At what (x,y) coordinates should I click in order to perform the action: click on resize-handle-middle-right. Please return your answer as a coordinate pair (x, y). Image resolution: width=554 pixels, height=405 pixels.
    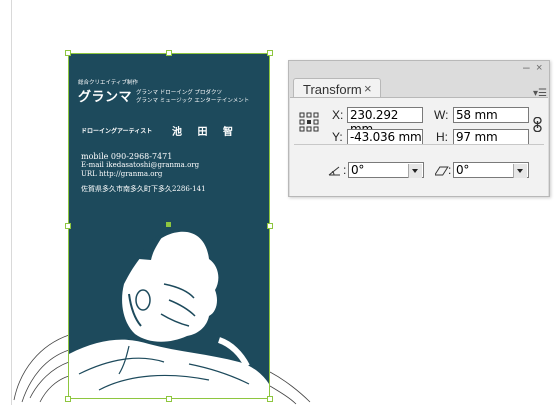
    Looking at the image, I should click on (270, 226).